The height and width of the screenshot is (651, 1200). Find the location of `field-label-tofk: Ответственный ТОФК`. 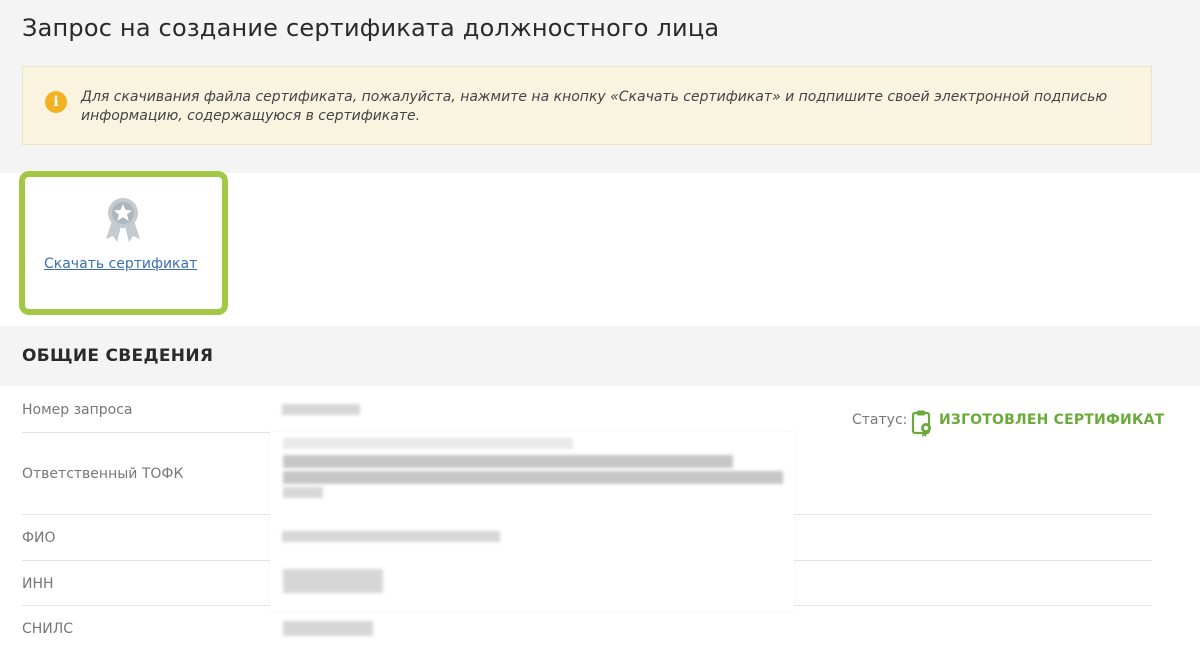

field-label-tofk: Ответственный ТОФК is located at coordinates (103, 474).